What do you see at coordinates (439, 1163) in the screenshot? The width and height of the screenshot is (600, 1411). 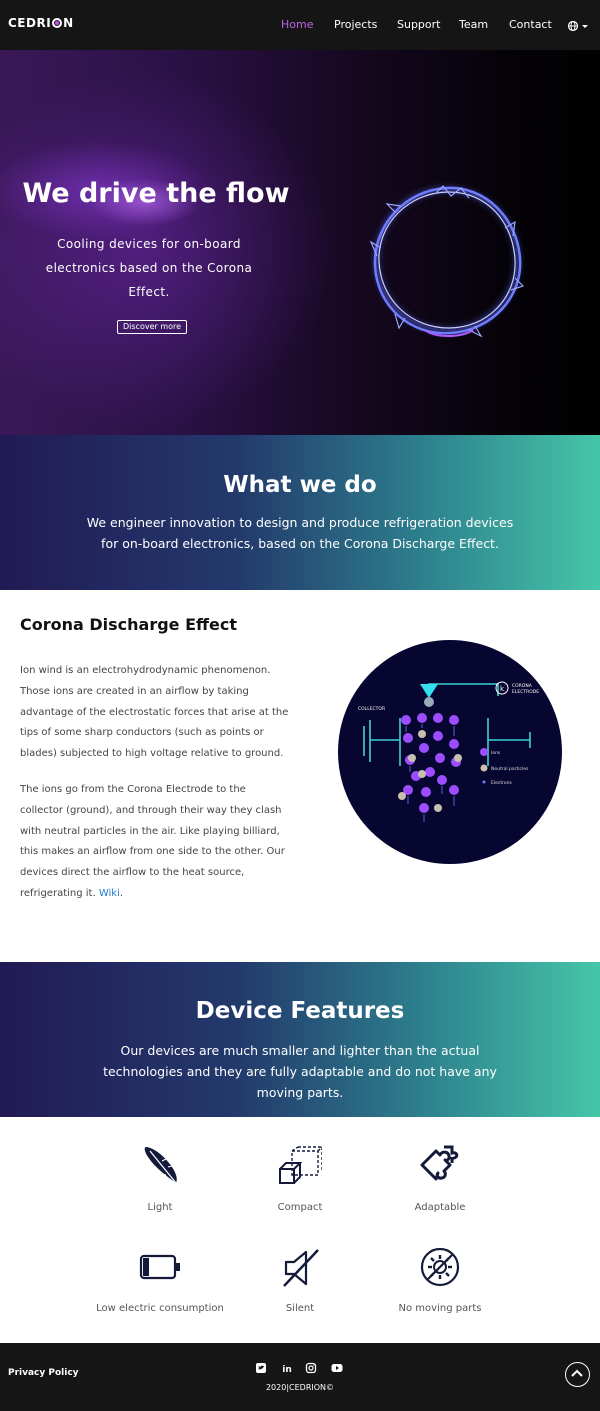 I see `puzzle-icon` at bounding box center [439, 1163].